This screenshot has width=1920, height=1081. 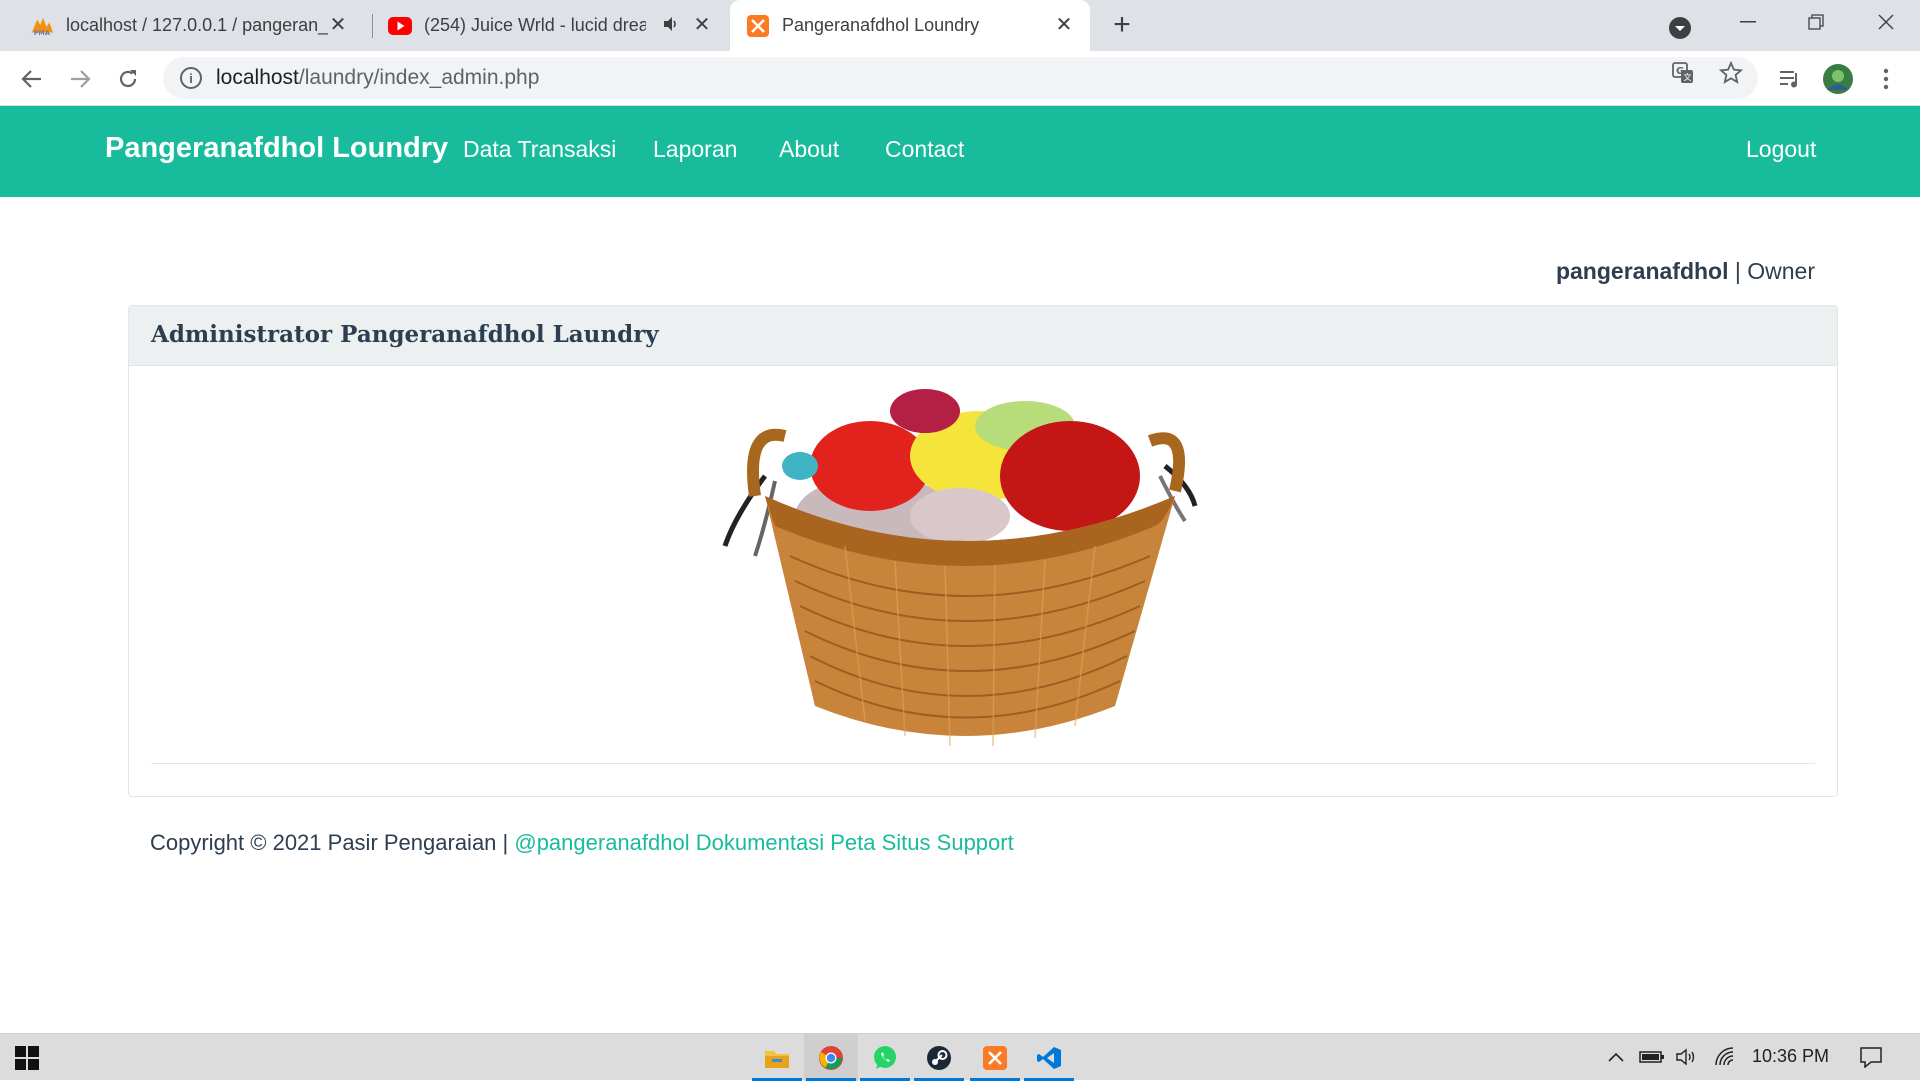 I want to click on file-explorer-icon, so click(x=777, y=1057).